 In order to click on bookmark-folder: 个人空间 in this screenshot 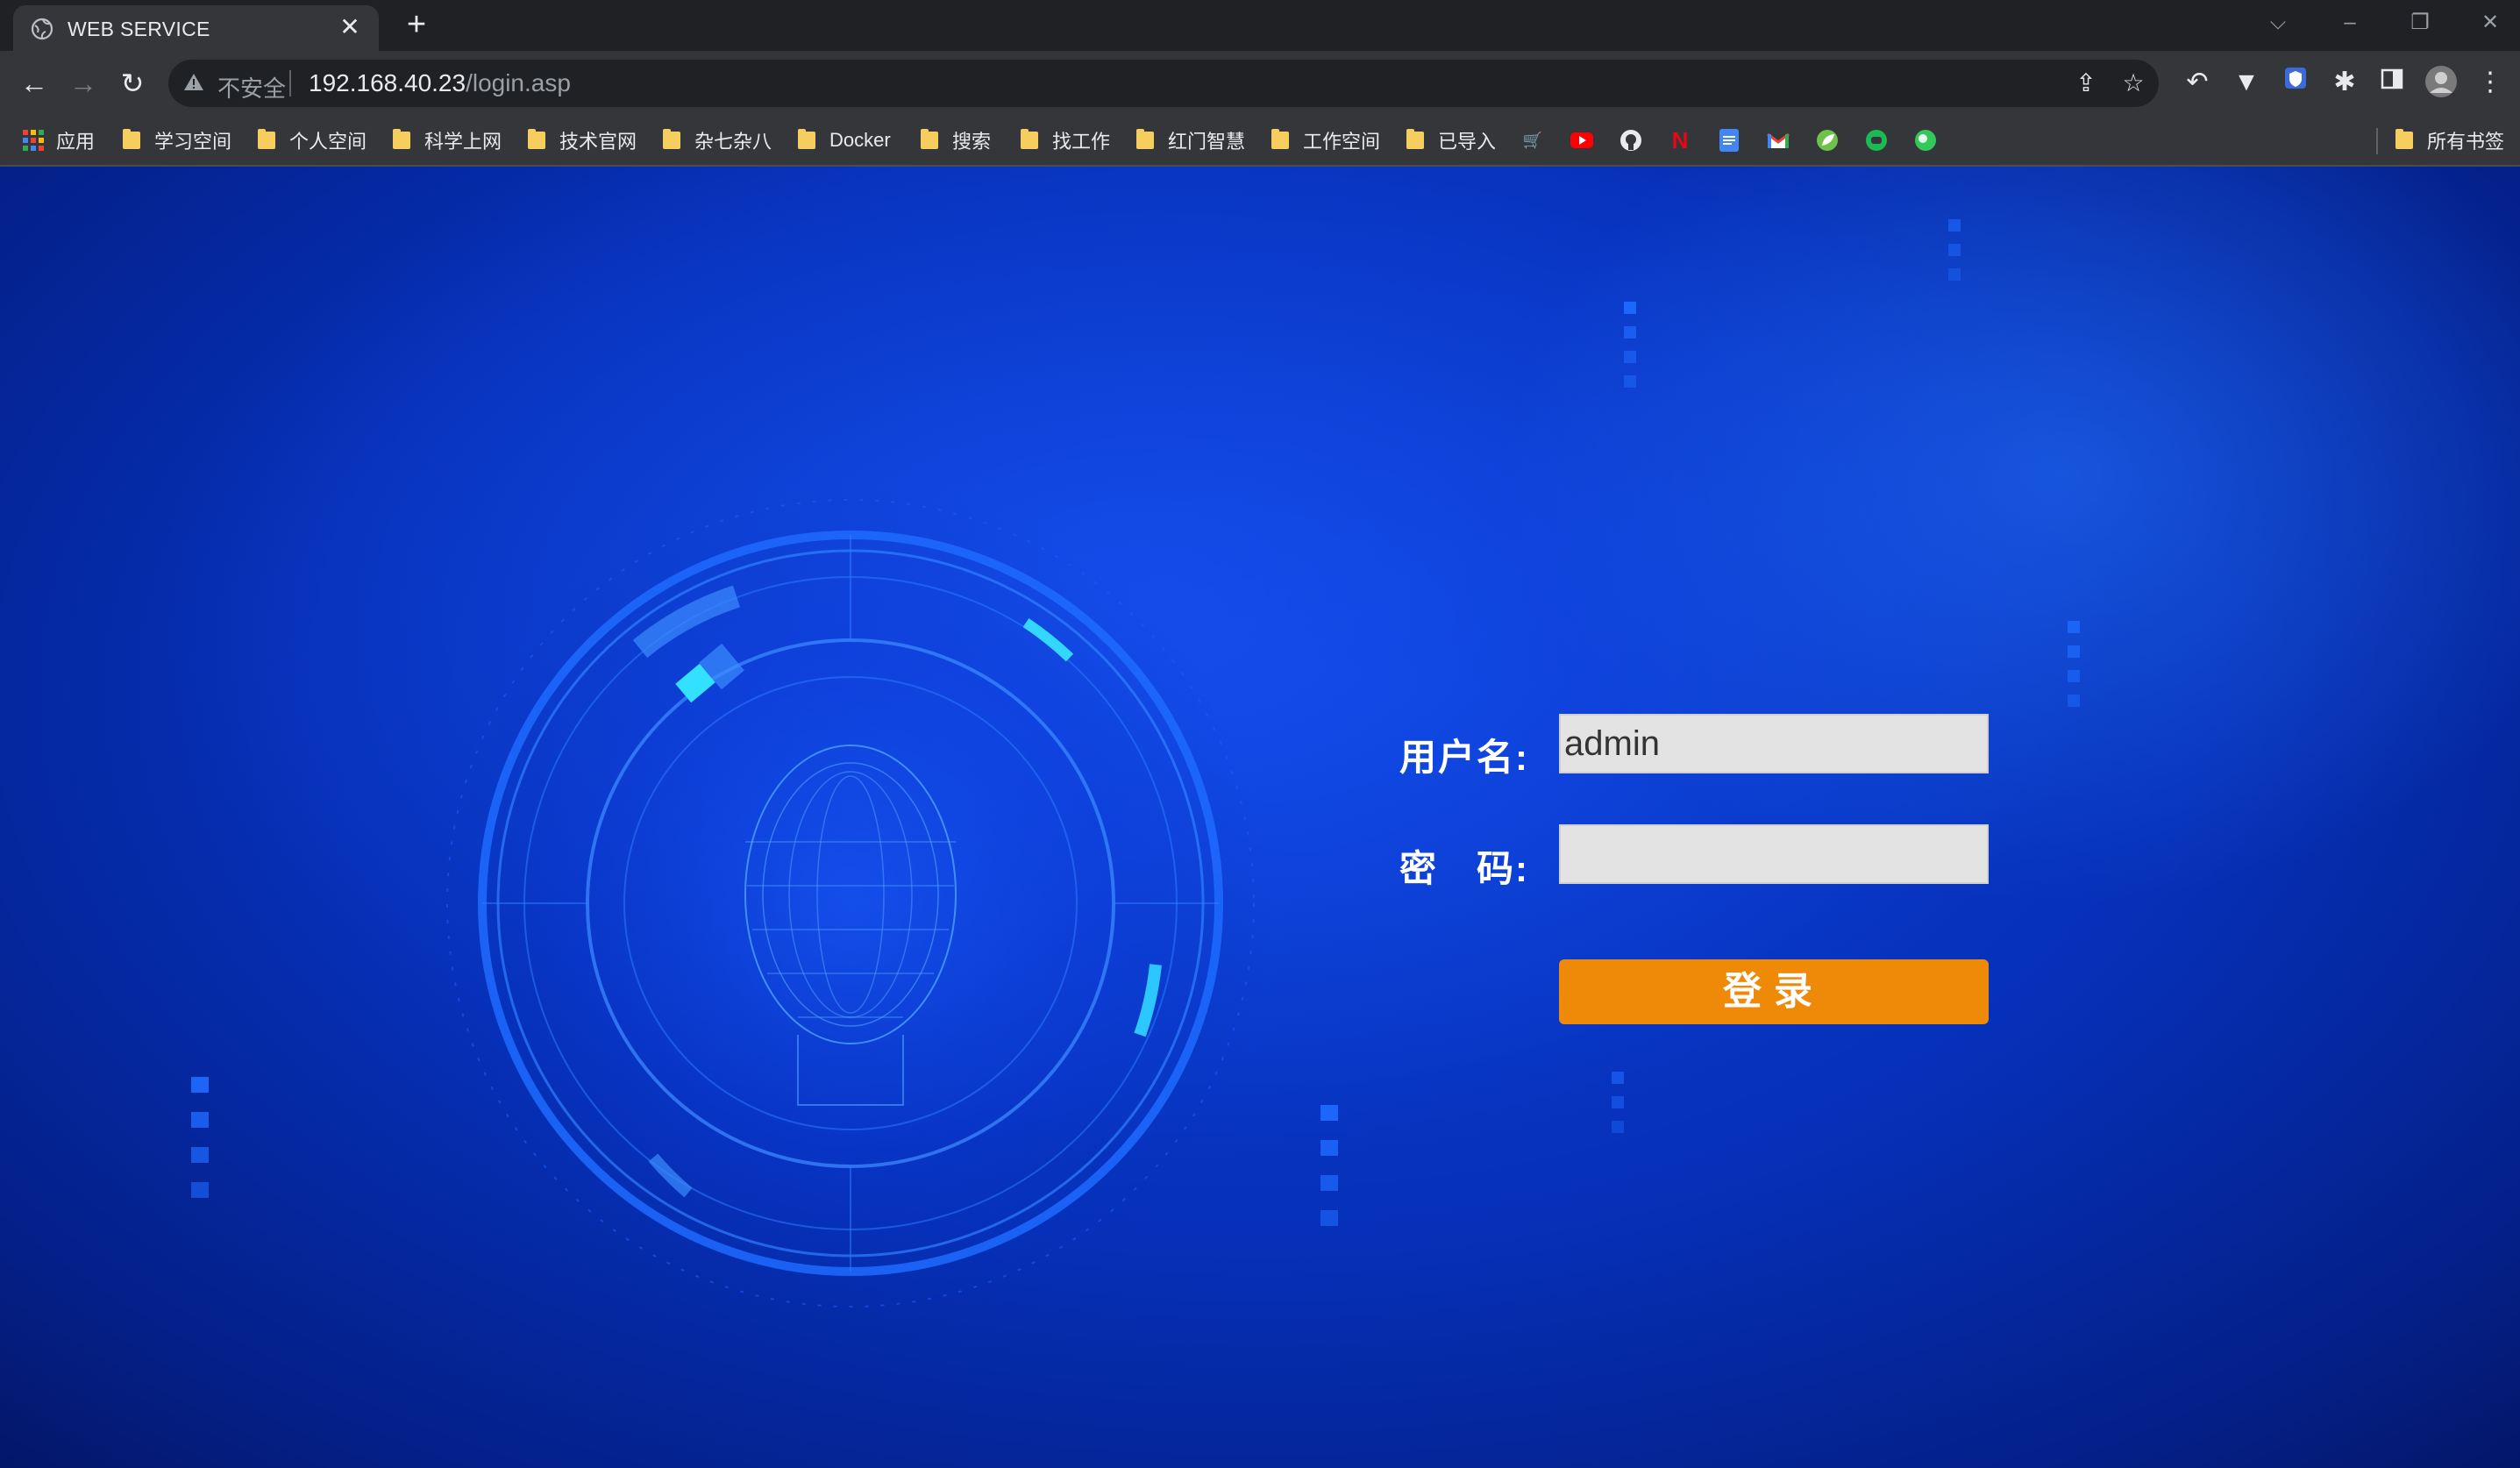, I will do `click(312, 140)`.